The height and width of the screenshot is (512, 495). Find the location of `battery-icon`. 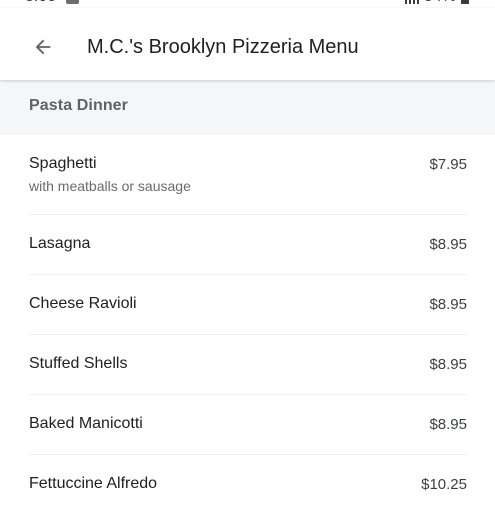

battery-icon is located at coordinates (465, 2).